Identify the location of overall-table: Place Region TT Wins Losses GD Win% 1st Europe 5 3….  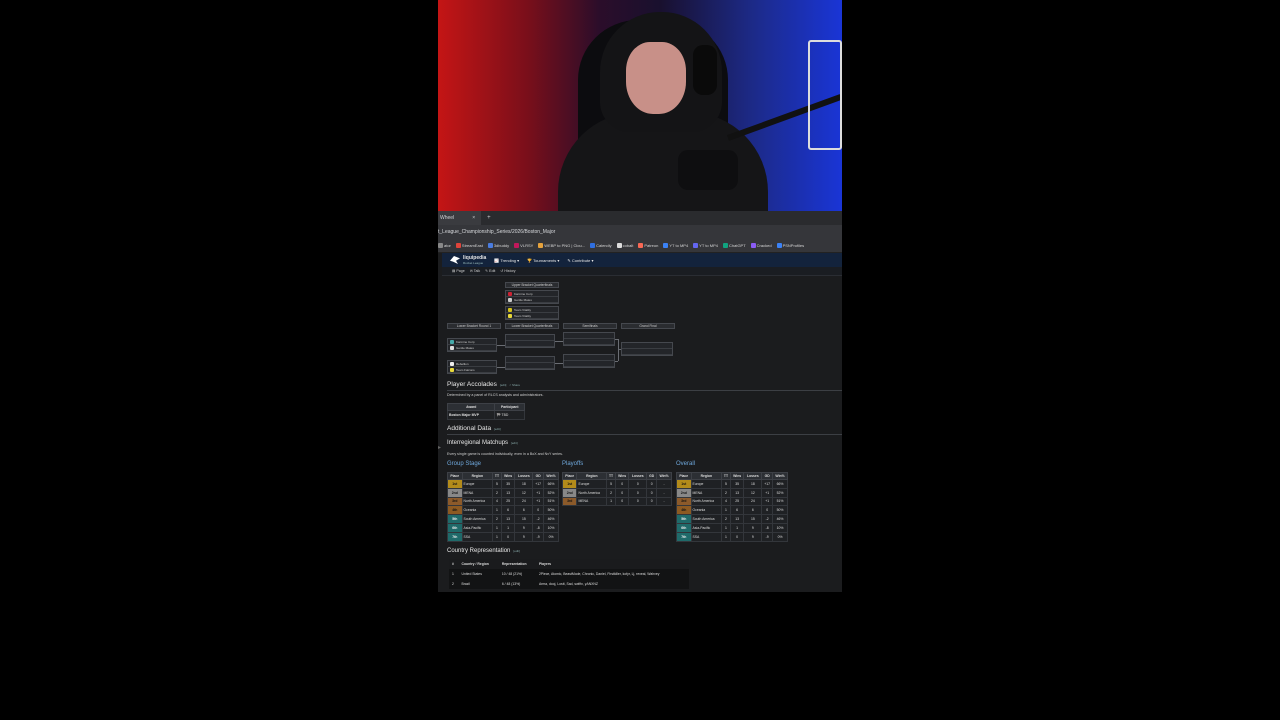
(732, 507).